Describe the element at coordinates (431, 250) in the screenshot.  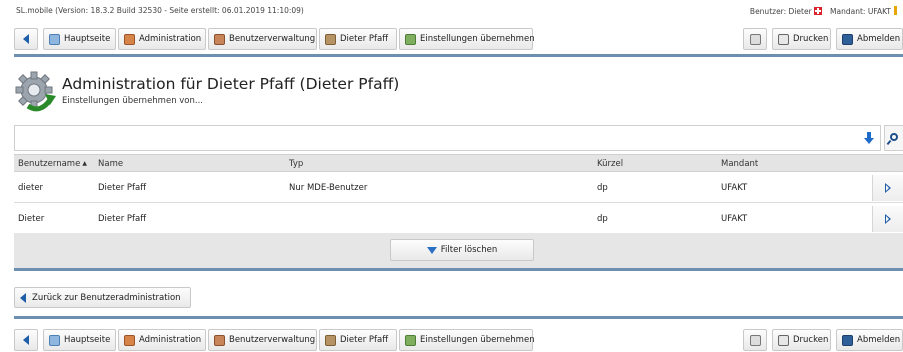
I see `filter-icon` at that location.